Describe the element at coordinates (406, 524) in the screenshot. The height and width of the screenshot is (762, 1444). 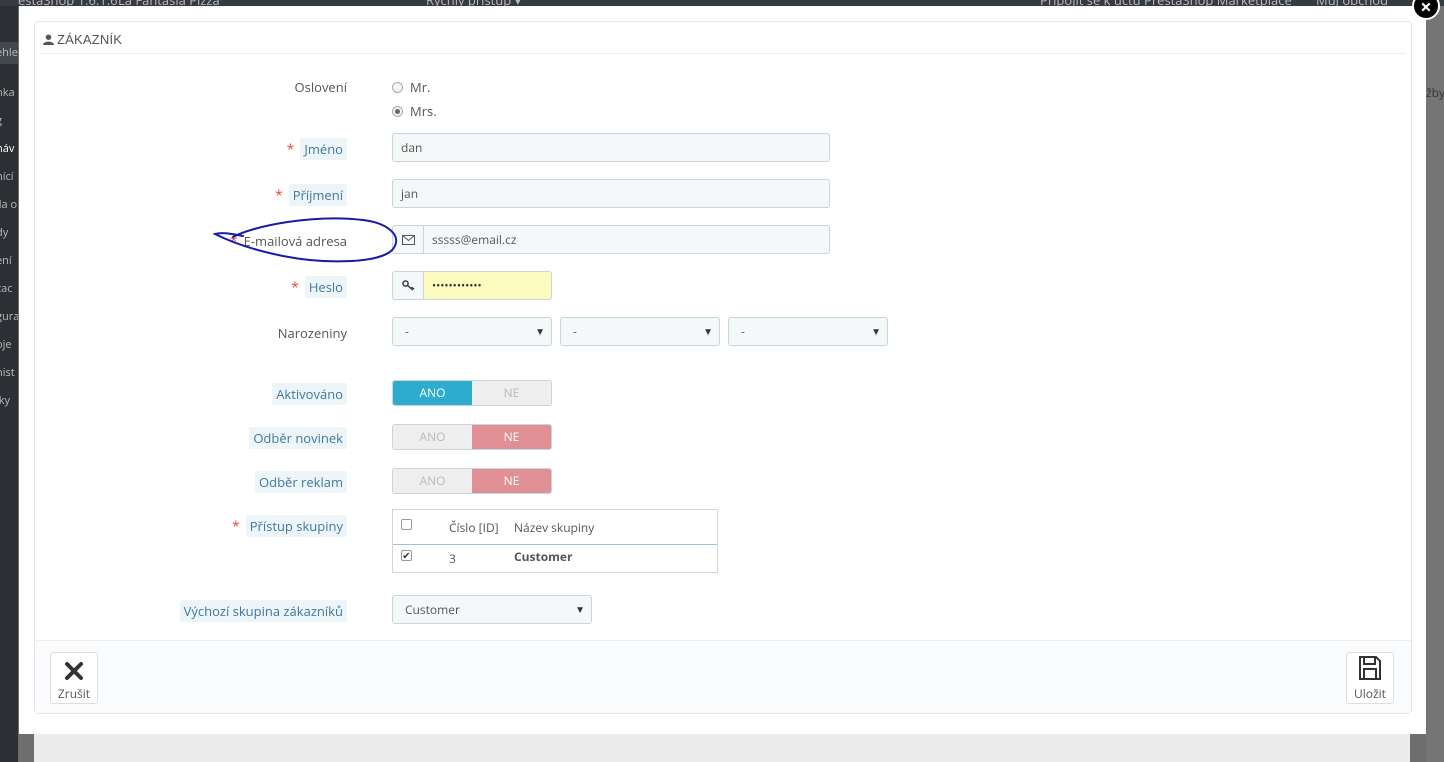
I see `select-all-checkbox` at that location.